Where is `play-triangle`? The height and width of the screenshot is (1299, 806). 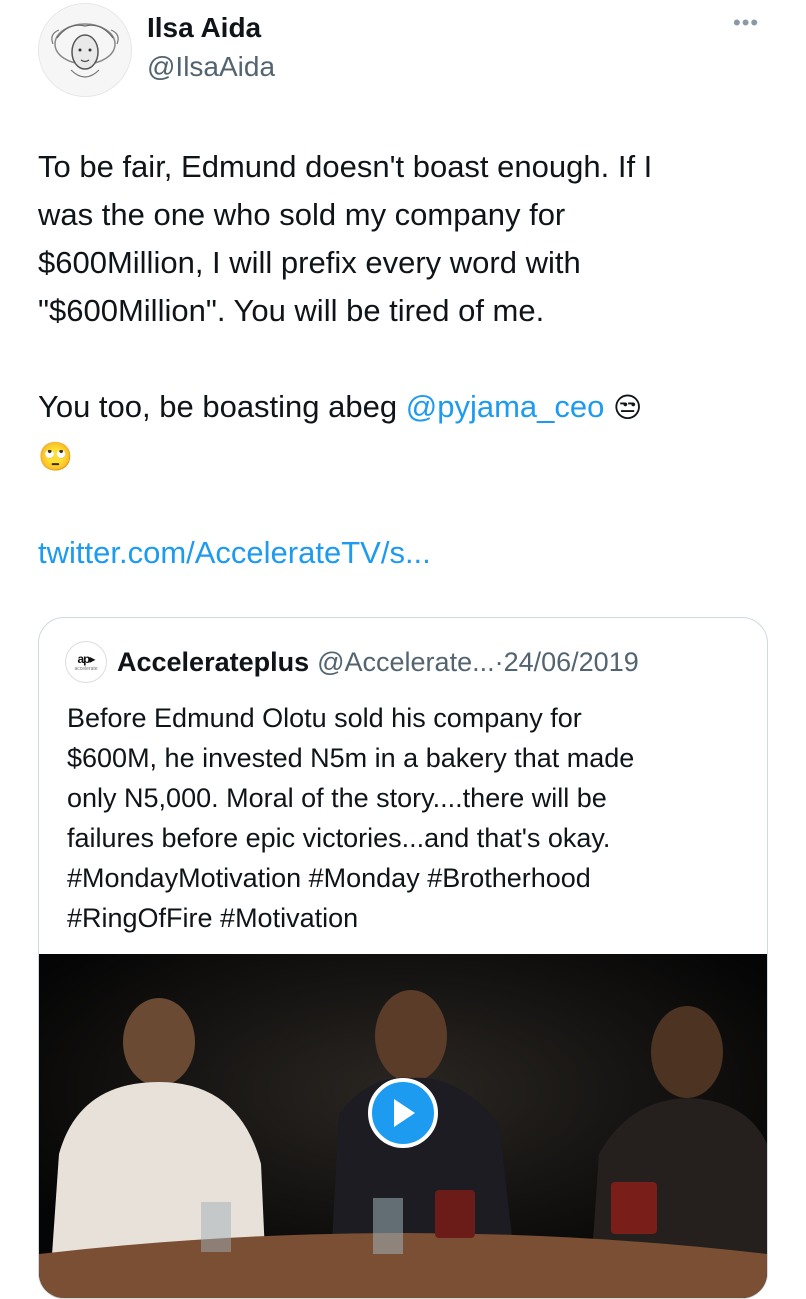 play-triangle is located at coordinates (404, 1113).